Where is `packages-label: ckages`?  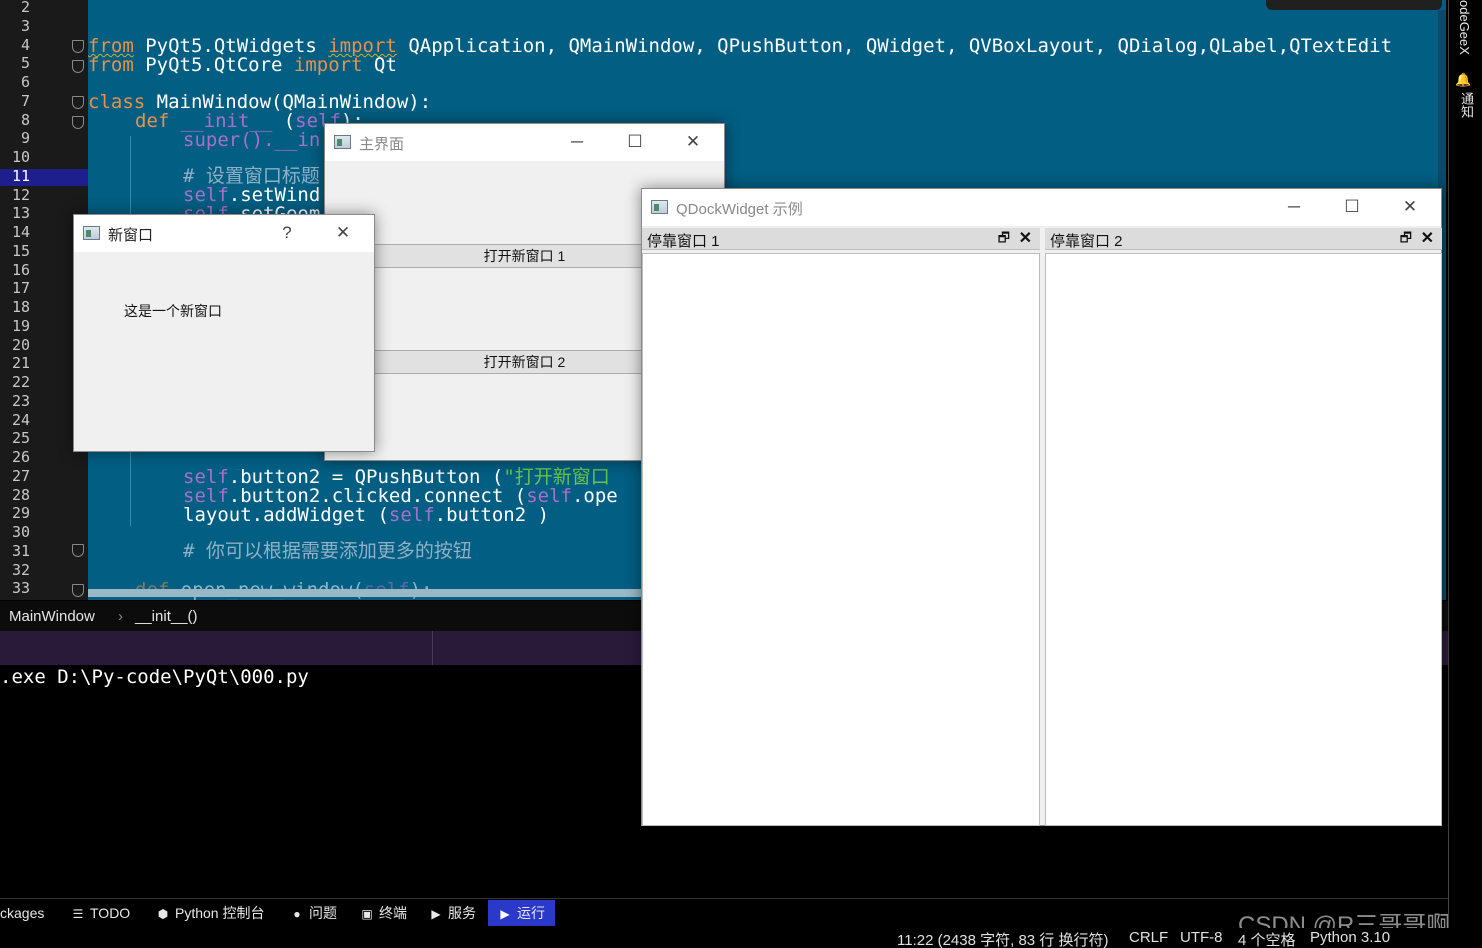 packages-label: ckages is located at coordinates (22, 913).